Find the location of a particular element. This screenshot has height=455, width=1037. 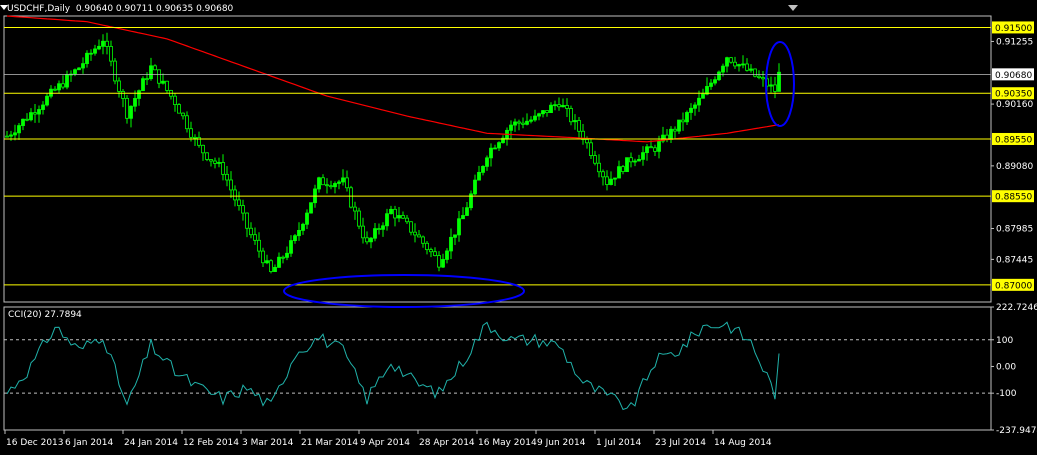

time-axis-label: 1 Jul 2014 is located at coordinates (618, 443).